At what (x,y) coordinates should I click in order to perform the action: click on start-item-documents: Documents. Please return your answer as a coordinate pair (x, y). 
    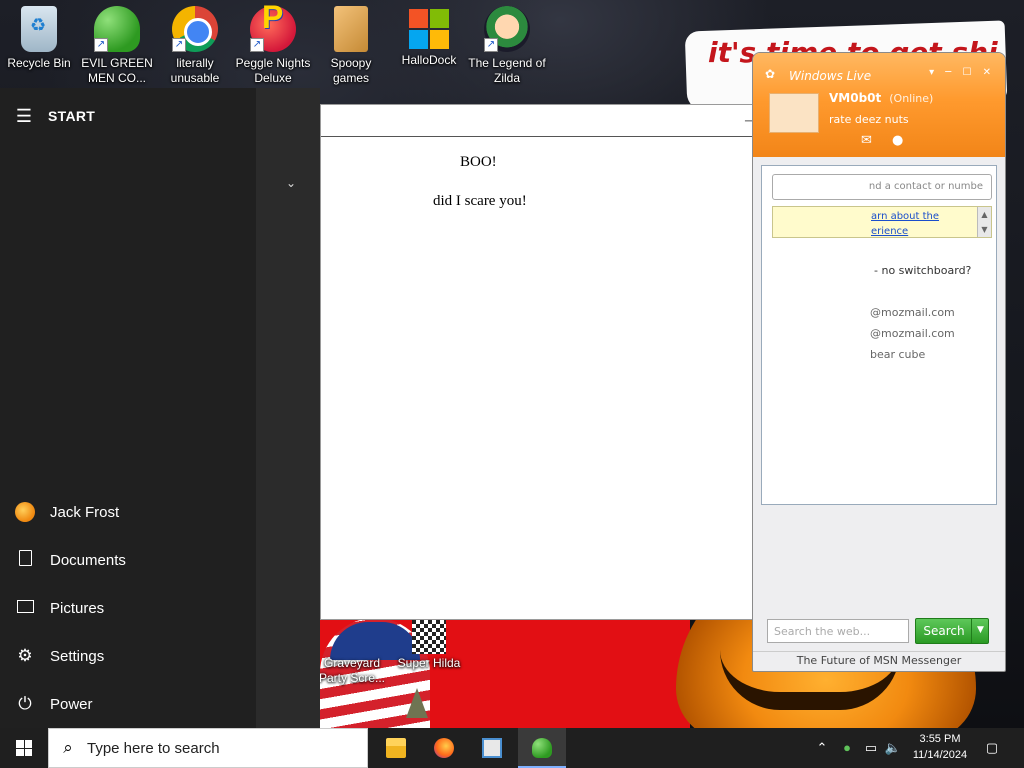
    Looking at the image, I should click on (128, 560).